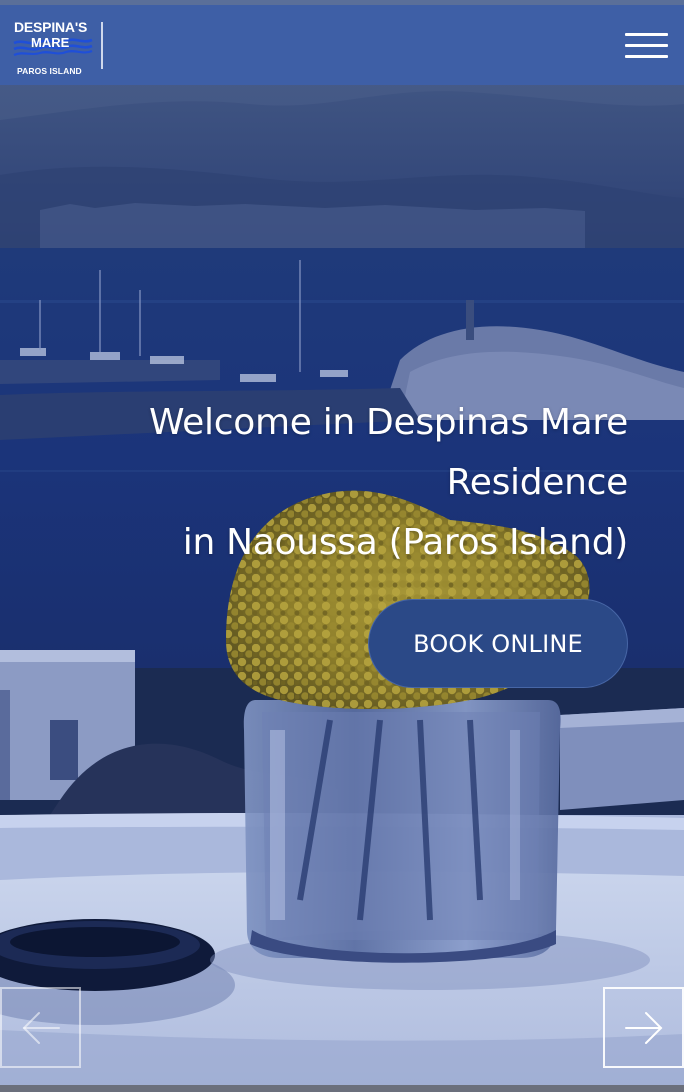  What do you see at coordinates (102, 45) in the screenshot?
I see `header-divider` at bounding box center [102, 45].